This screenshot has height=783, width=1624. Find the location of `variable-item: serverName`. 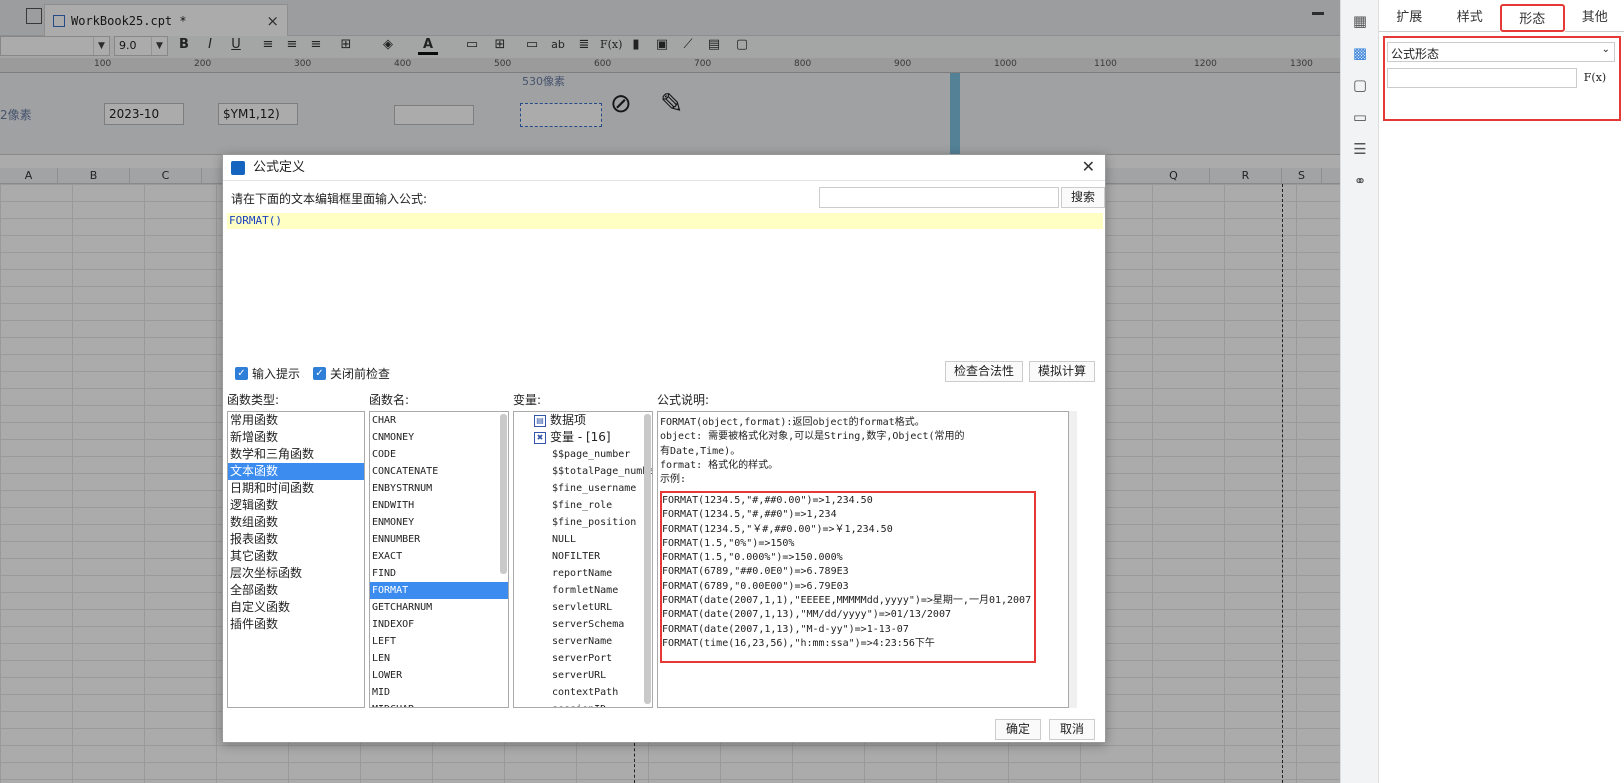

variable-item: serverName is located at coordinates (583, 641).